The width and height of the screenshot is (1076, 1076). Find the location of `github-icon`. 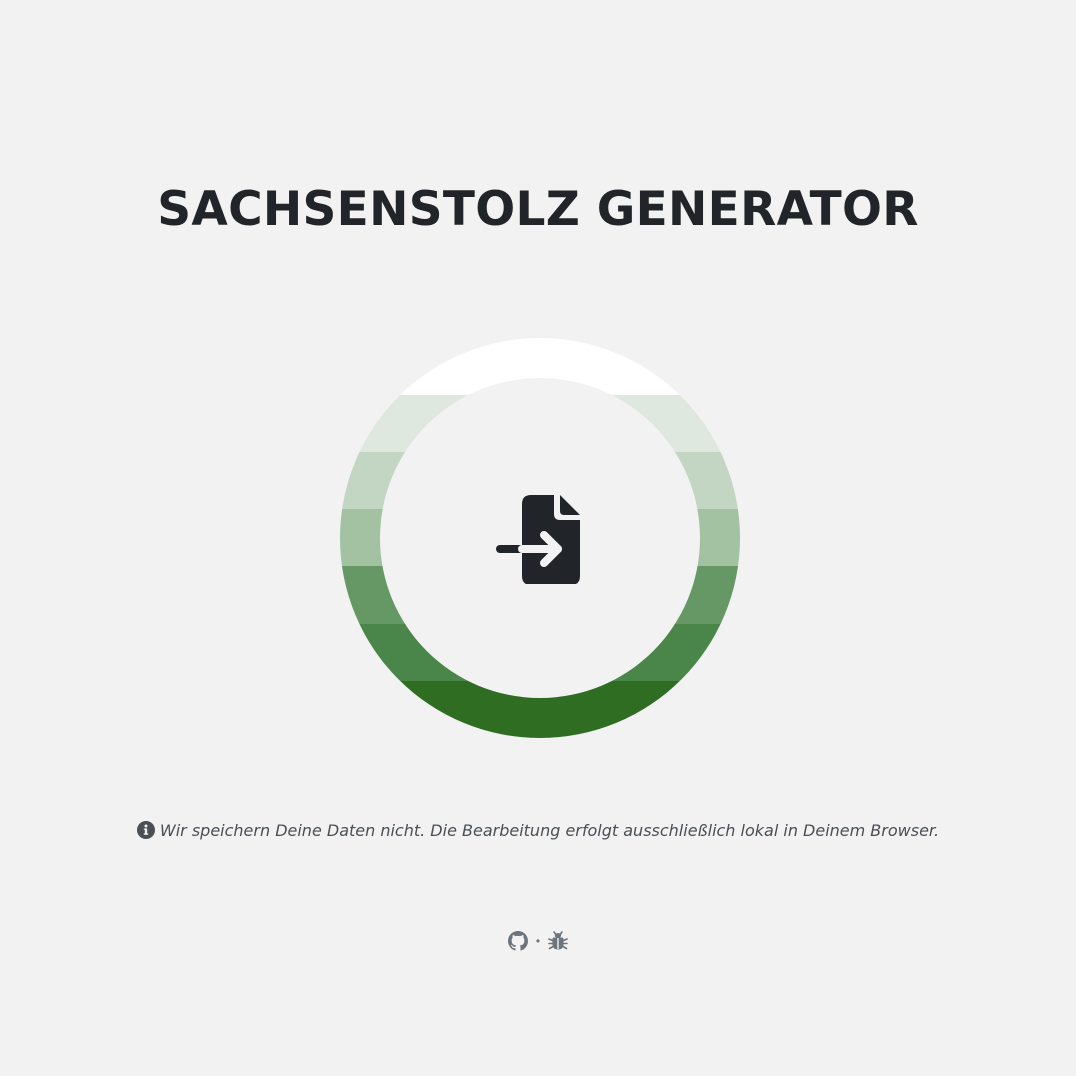

github-icon is located at coordinates (518, 941).